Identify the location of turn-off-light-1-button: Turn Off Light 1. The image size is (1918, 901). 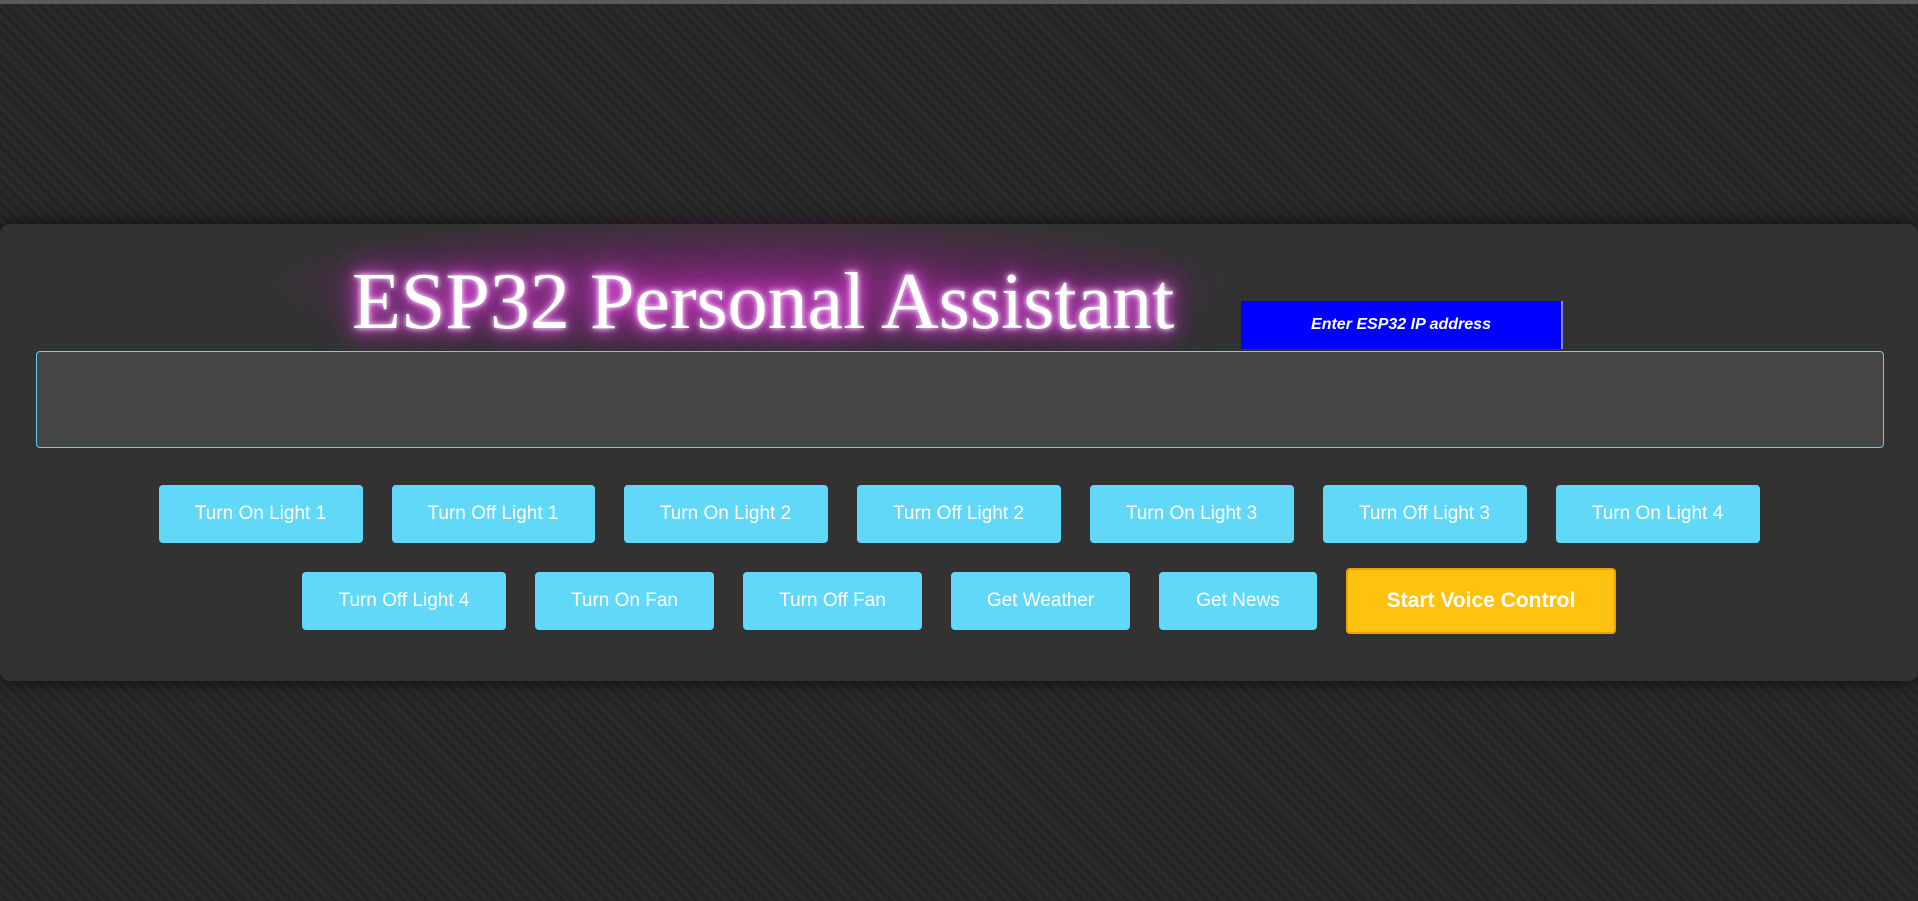
(493, 514).